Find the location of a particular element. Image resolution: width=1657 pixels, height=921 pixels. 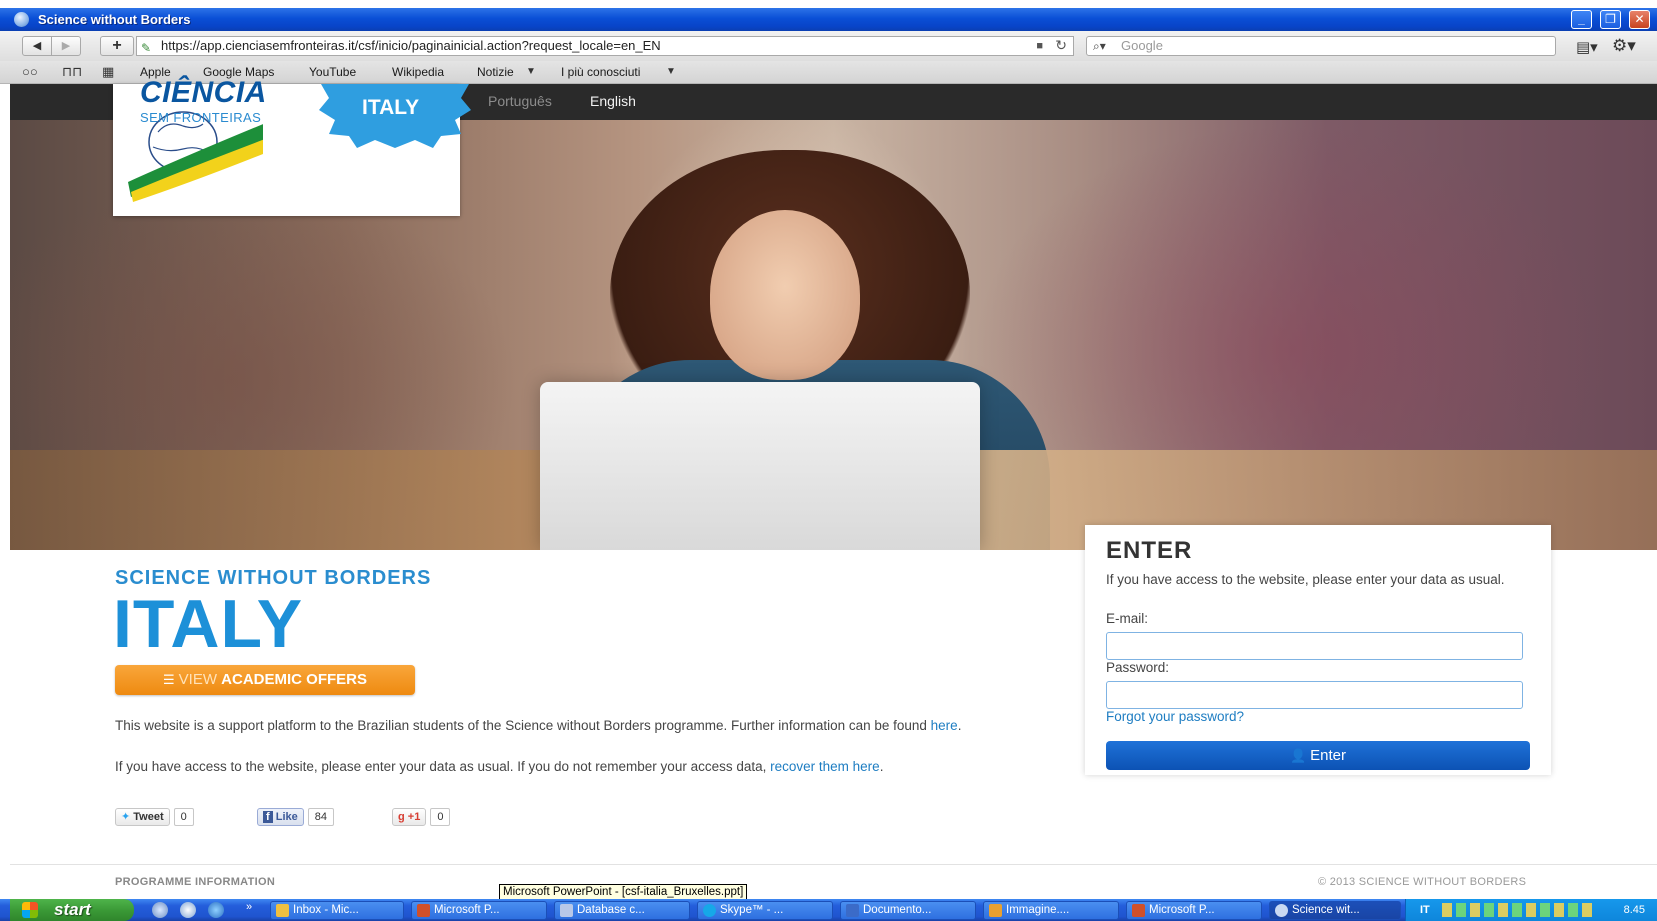

view-academic-offers-button: ☰ VIEW ACADEMIC OFFERS is located at coordinates (265, 680).